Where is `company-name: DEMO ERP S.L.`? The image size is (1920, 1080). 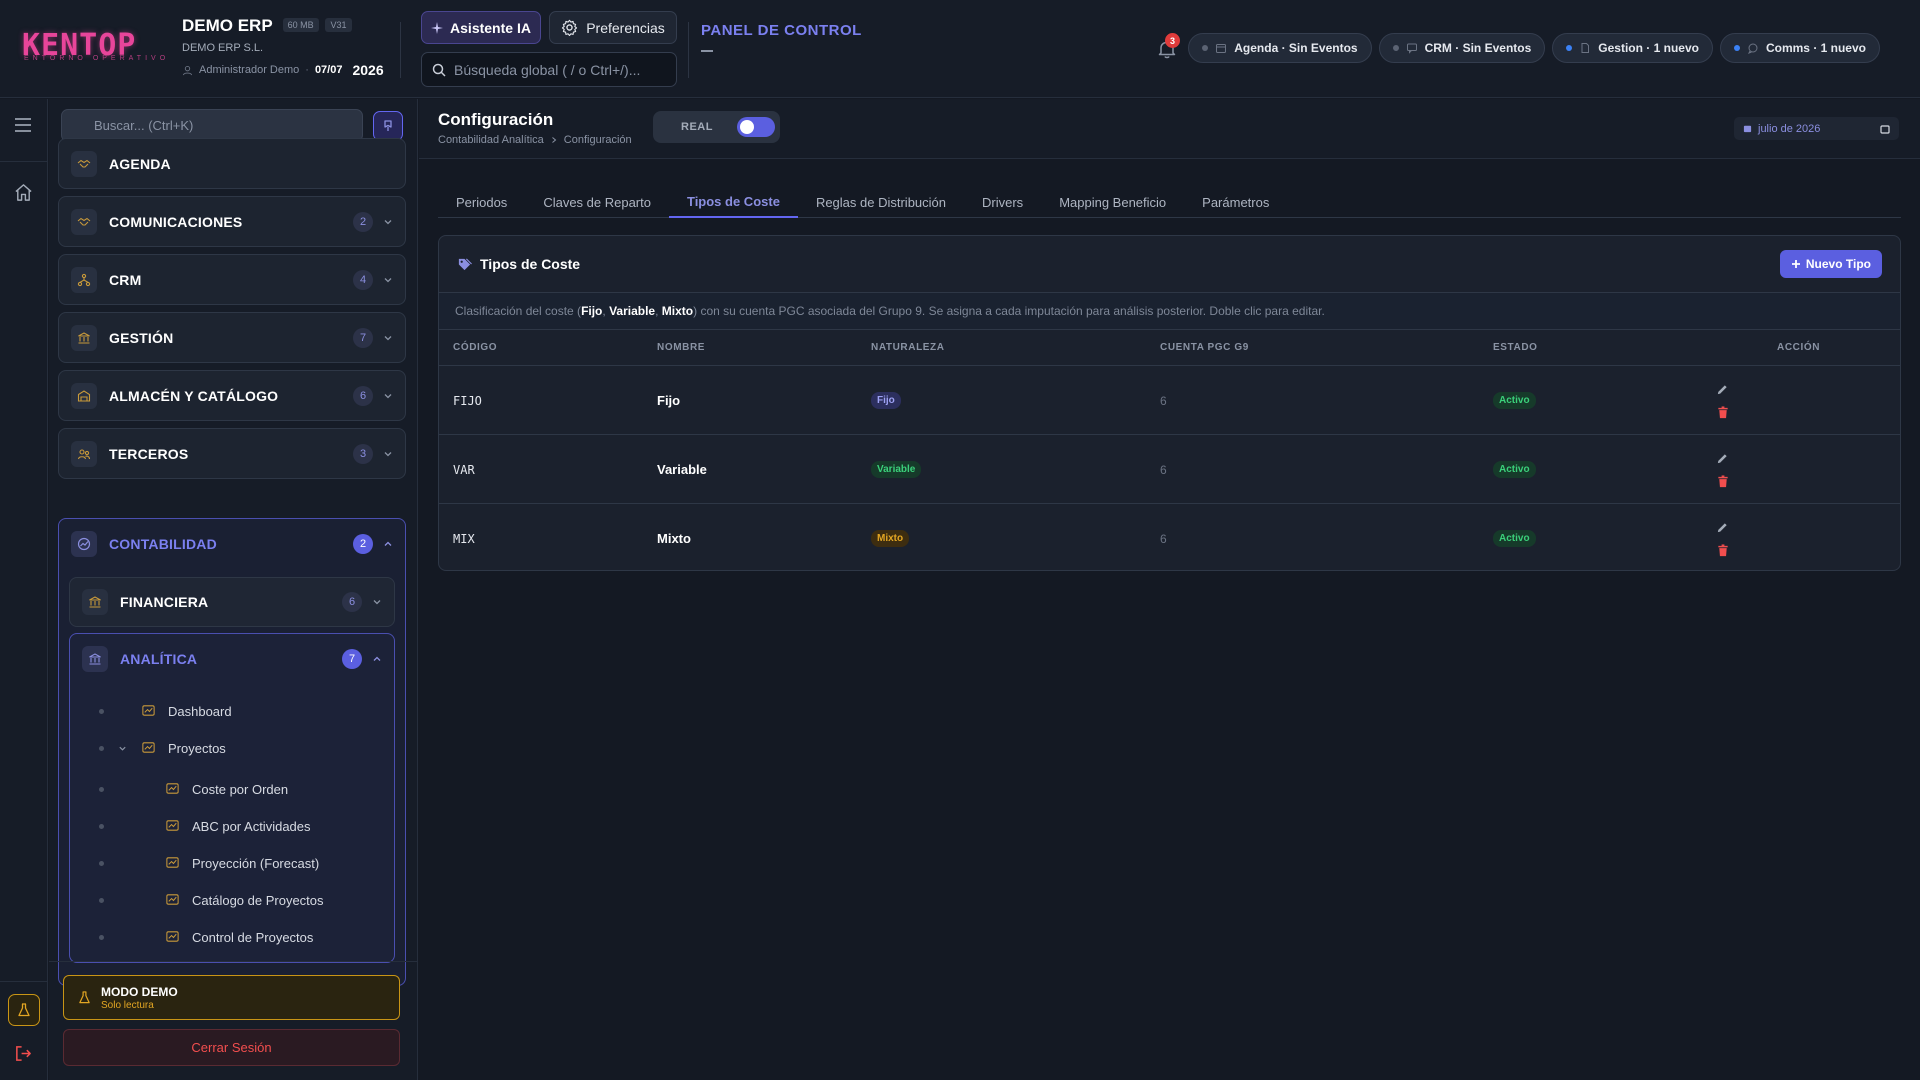 company-name: DEMO ERP S.L. is located at coordinates (223, 48).